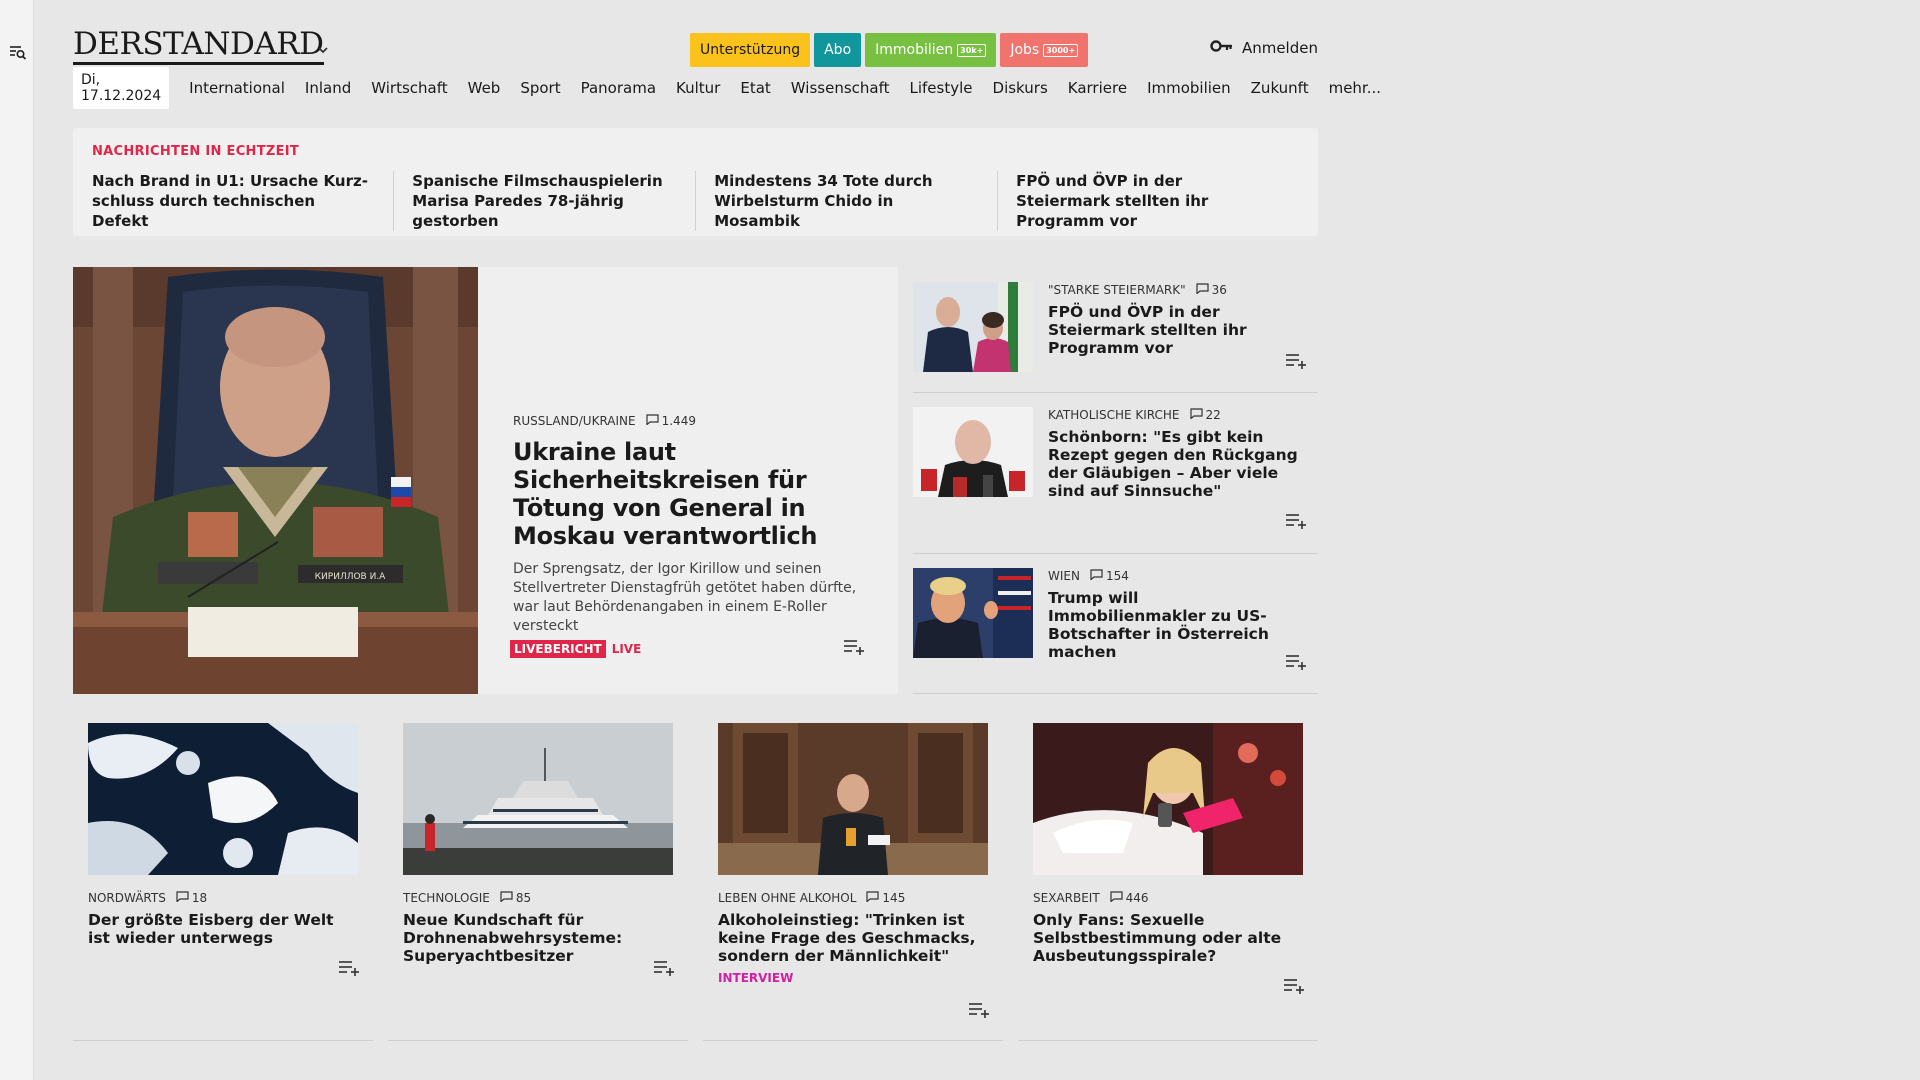 The width and height of the screenshot is (1920, 1080). Describe the element at coordinates (1280, 88) in the screenshot. I see `nav-item-zukunft: Zukunft` at that location.